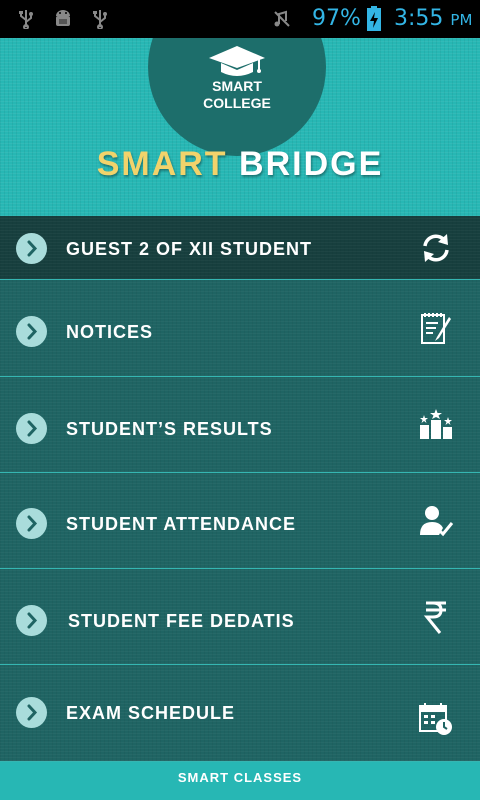 This screenshot has height=800, width=480. Describe the element at coordinates (436, 424) in the screenshot. I see `podium-stars-icon` at that location.